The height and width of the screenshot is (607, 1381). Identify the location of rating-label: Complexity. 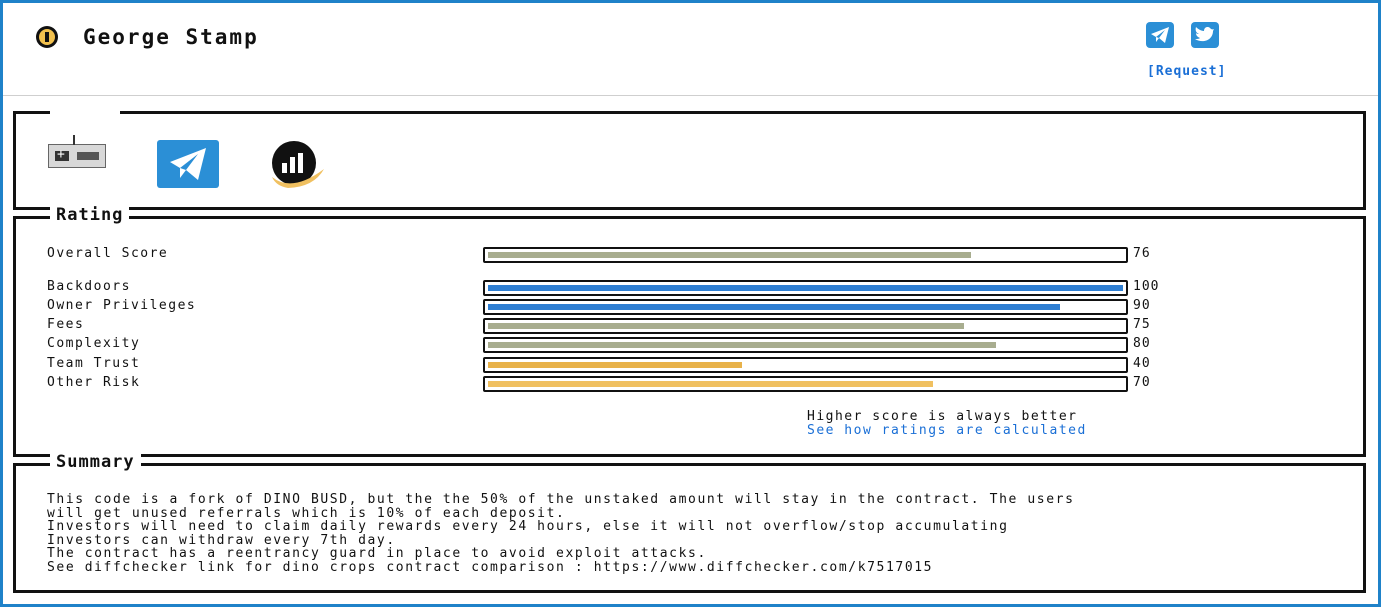
(94, 343).